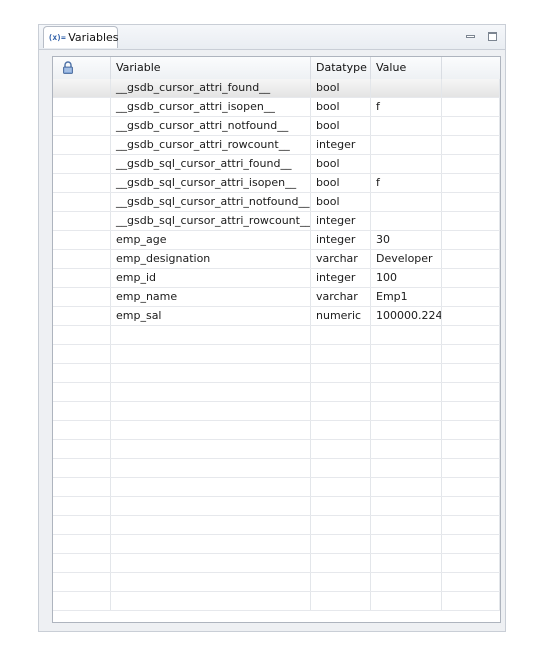 This screenshot has width=537, height=654. I want to click on table-row: __gsdb_cursor_attri_notfound__ bool, so click(276, 126).